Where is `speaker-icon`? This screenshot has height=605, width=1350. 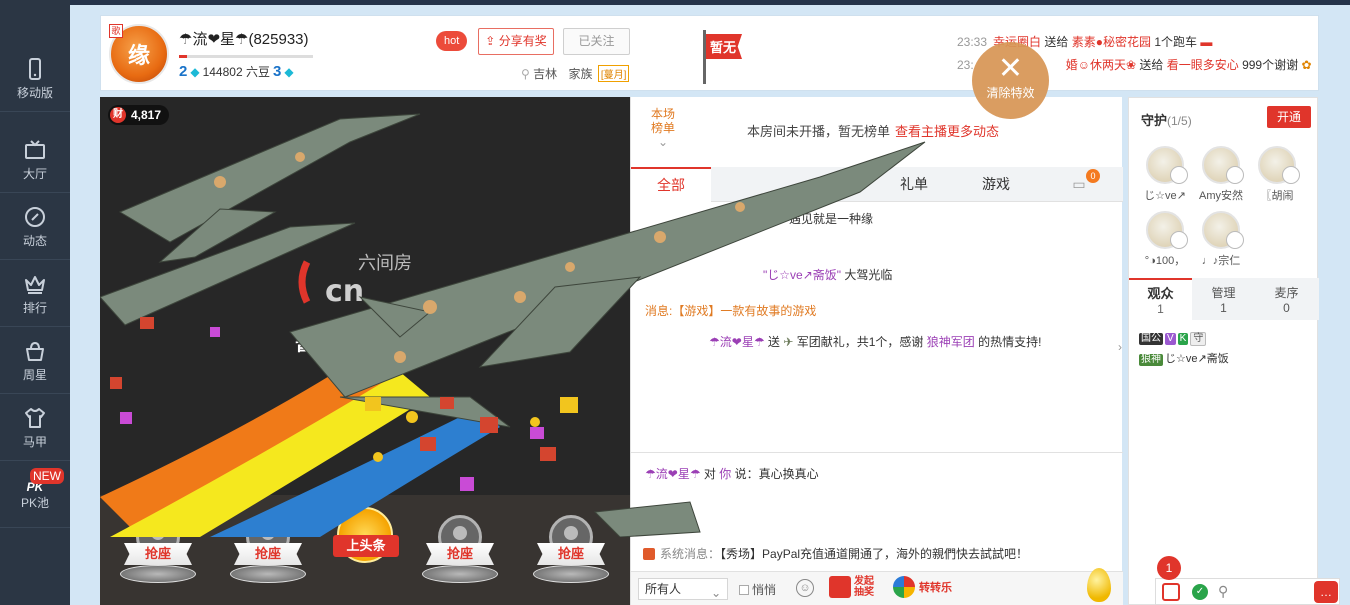
speaker-icon is located at coordinates (649, 554).